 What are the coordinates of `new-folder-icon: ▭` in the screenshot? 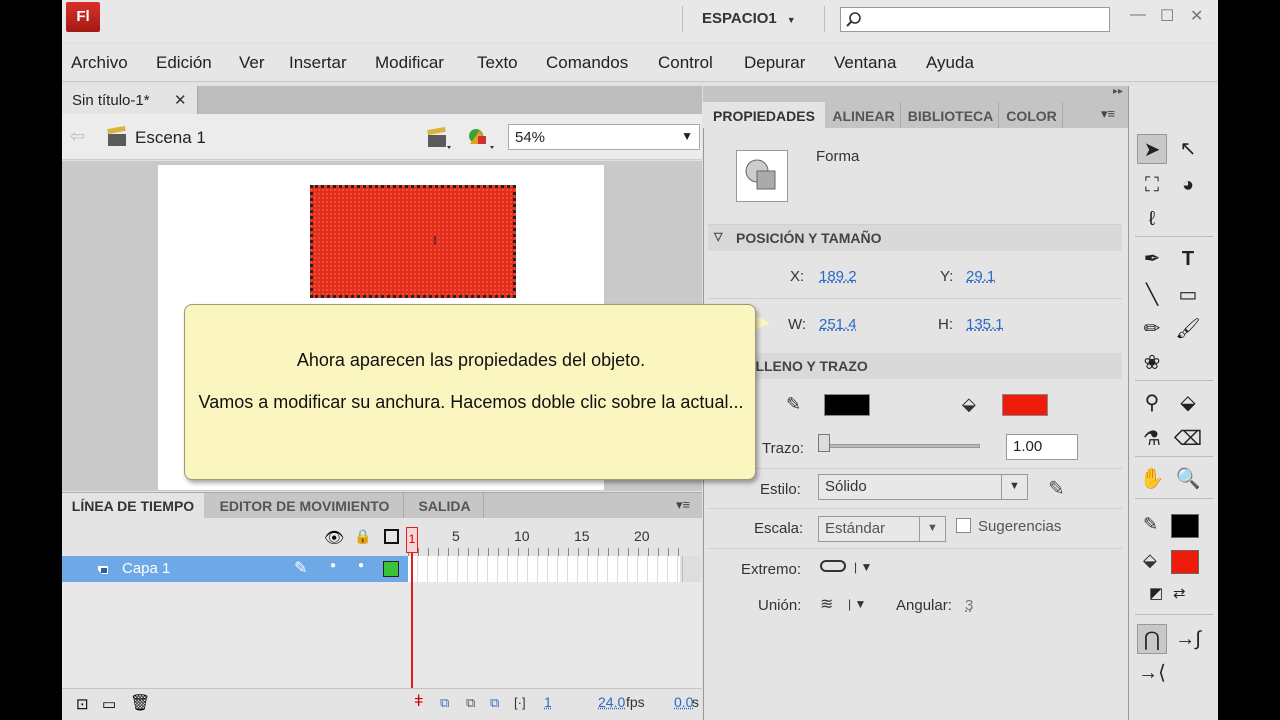 It's located at (109, 704).